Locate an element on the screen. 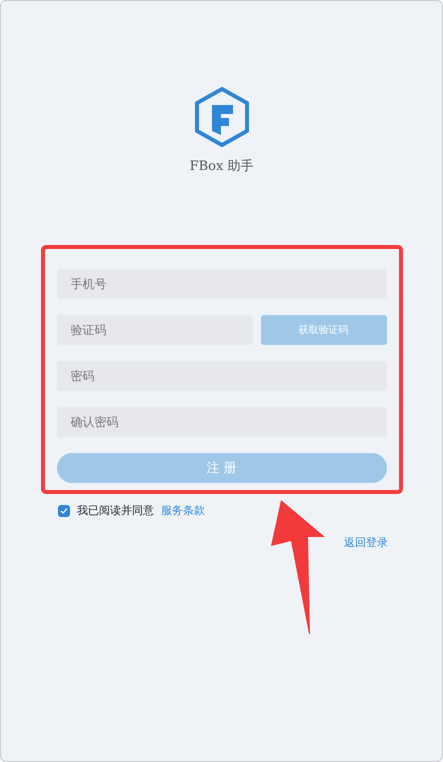  app-name: FBox 助手 is located at coordinates (222, 166).